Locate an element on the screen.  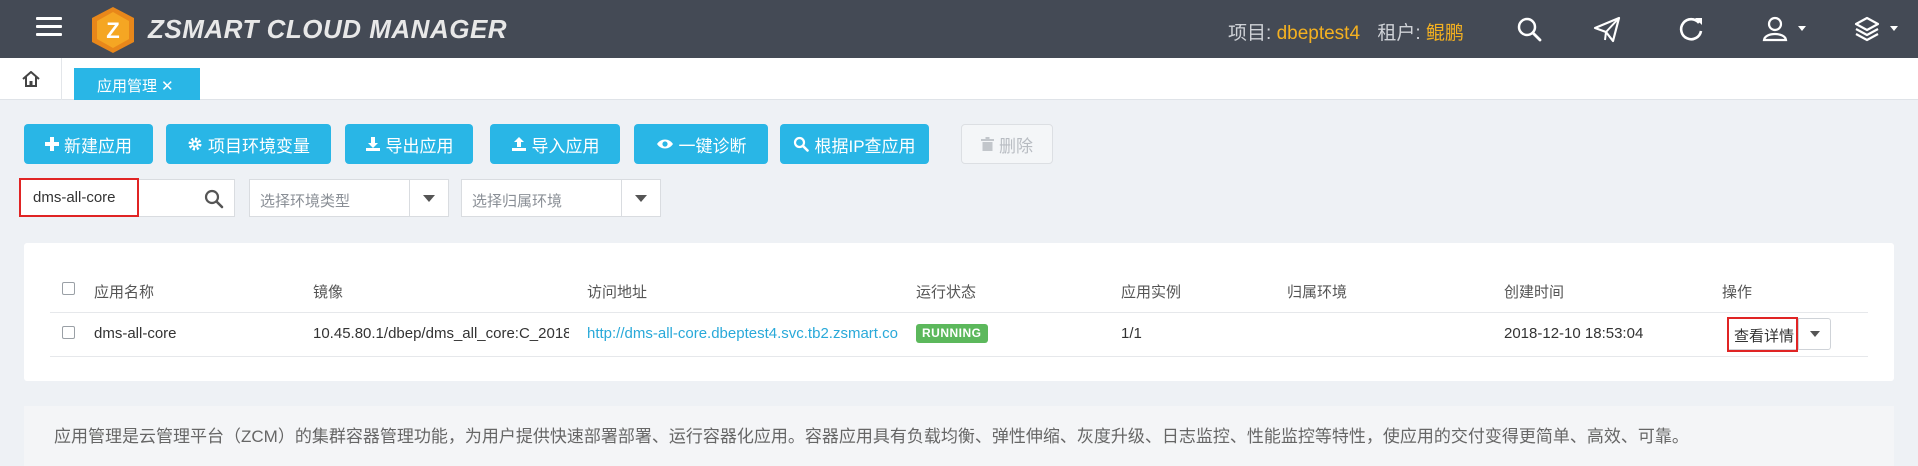
tab-app-management: 应用管理 ✕ is located at coordinates (137, 84).